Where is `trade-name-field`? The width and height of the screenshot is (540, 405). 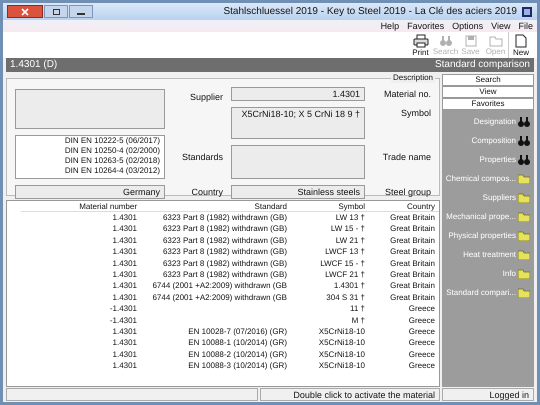
trade-name-field is located at coordinates (298, 162).